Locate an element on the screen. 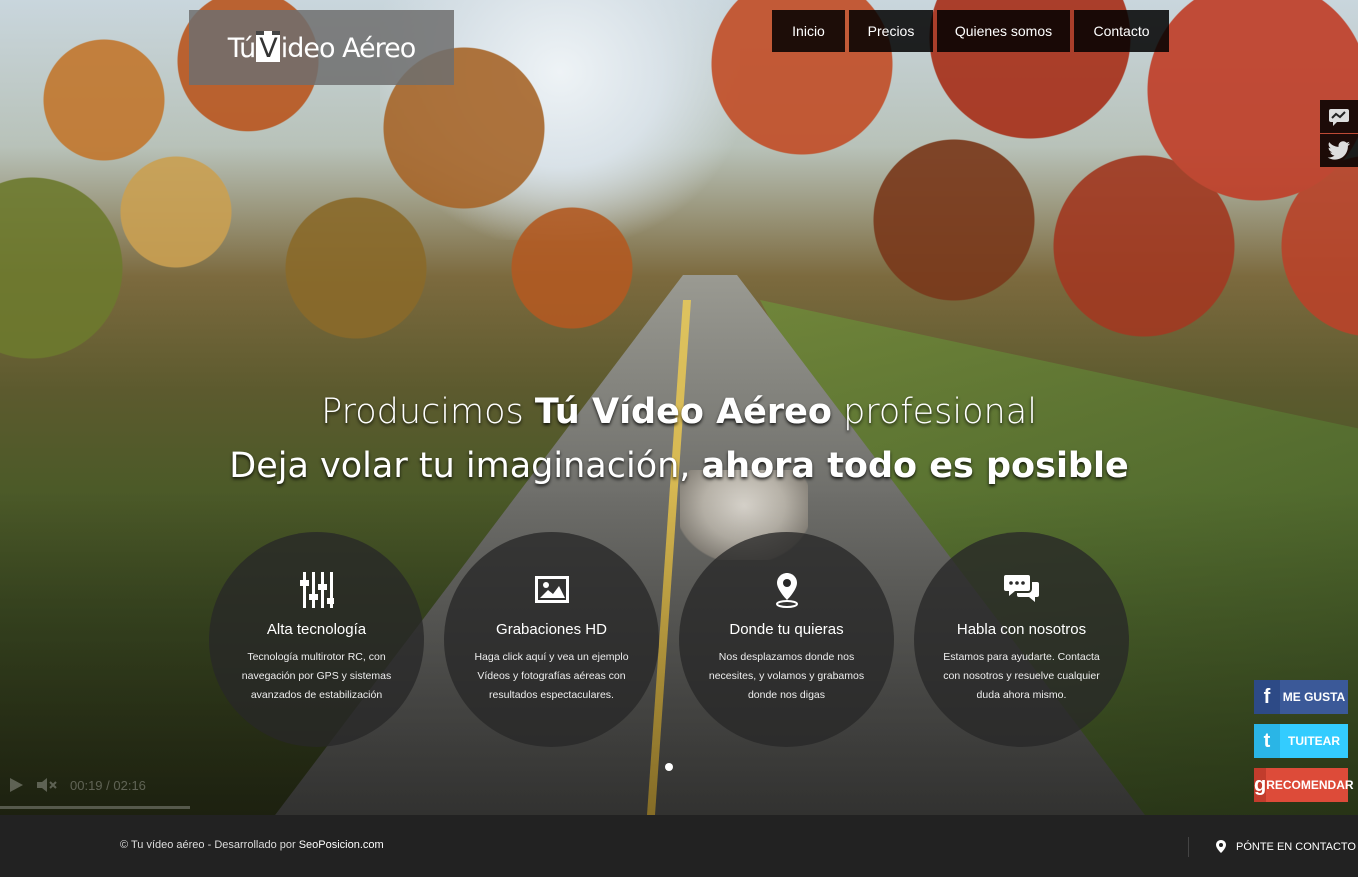  sliders-icon is located at coordinates (316, 590).